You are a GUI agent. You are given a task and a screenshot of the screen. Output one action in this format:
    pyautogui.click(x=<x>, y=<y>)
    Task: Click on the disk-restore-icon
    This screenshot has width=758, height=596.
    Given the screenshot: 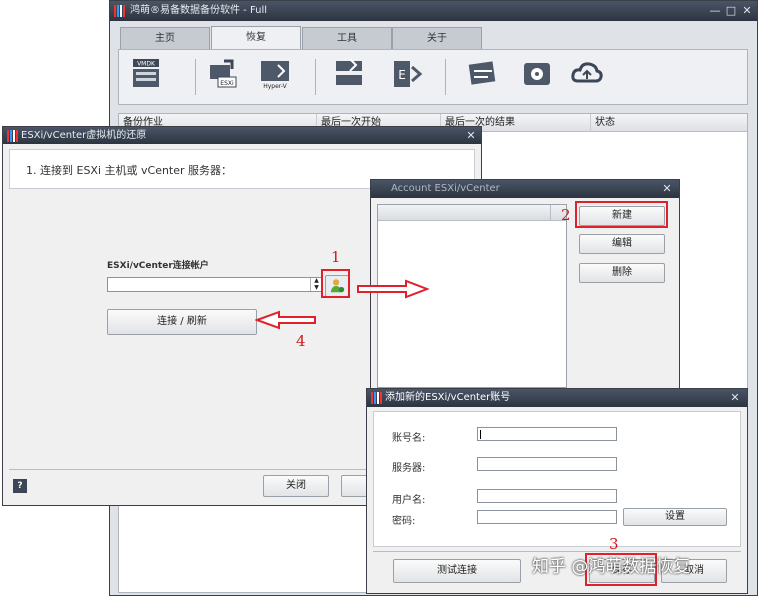 What is the action you would take?
    pyautogui.click(x=537, y=74)
    